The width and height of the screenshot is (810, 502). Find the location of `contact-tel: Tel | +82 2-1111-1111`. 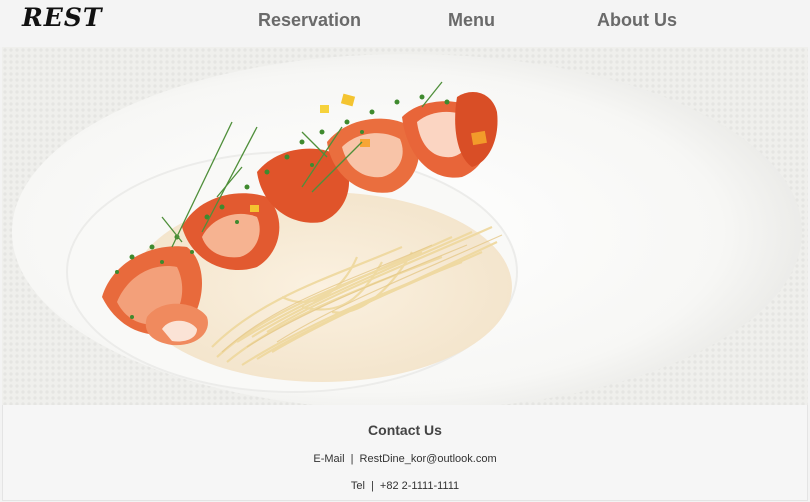

contact-tel: Tel | +82 2-1111-1111 is located at coordinates (405, 486).